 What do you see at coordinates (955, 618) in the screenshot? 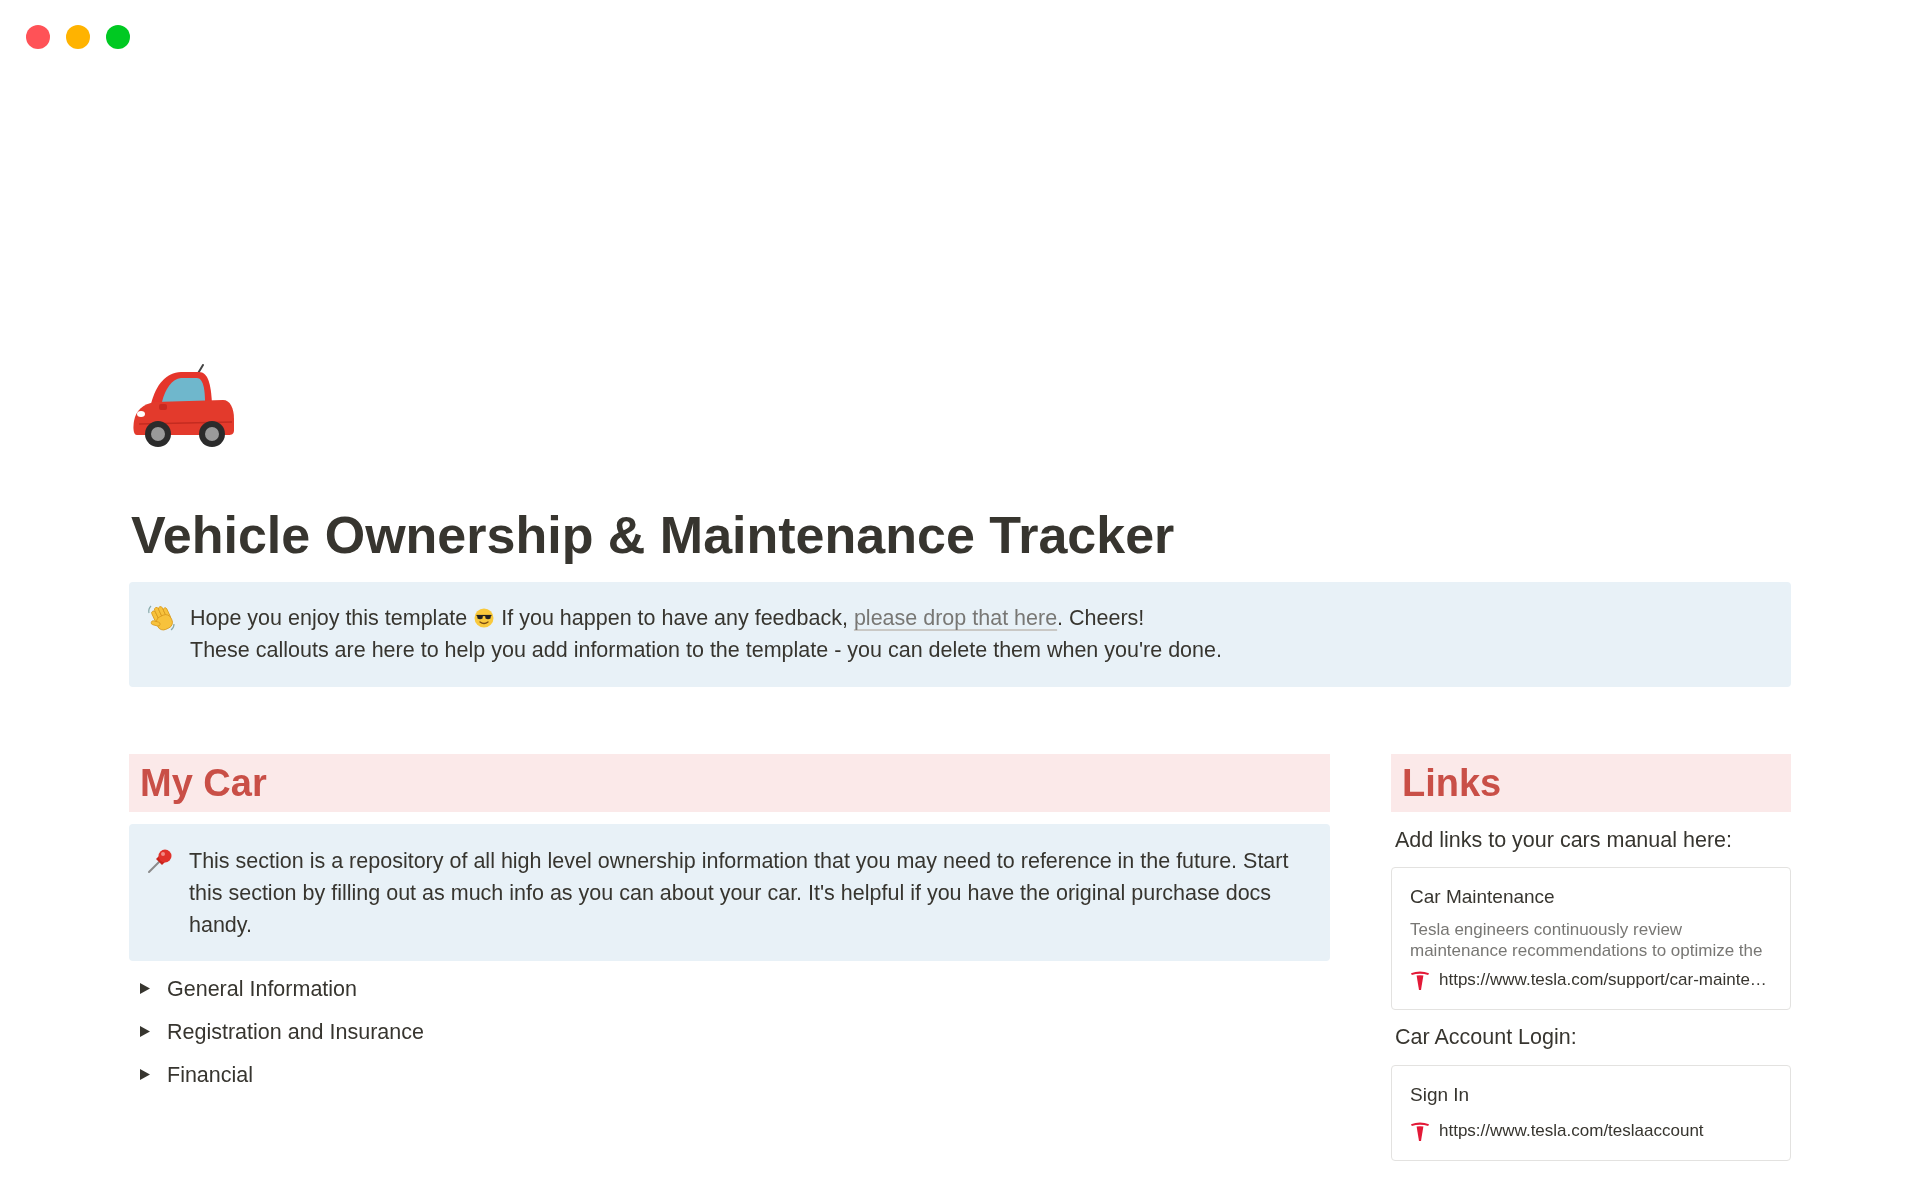
I see `feedback-link: please drop that here` at bounding box center [955, 618].